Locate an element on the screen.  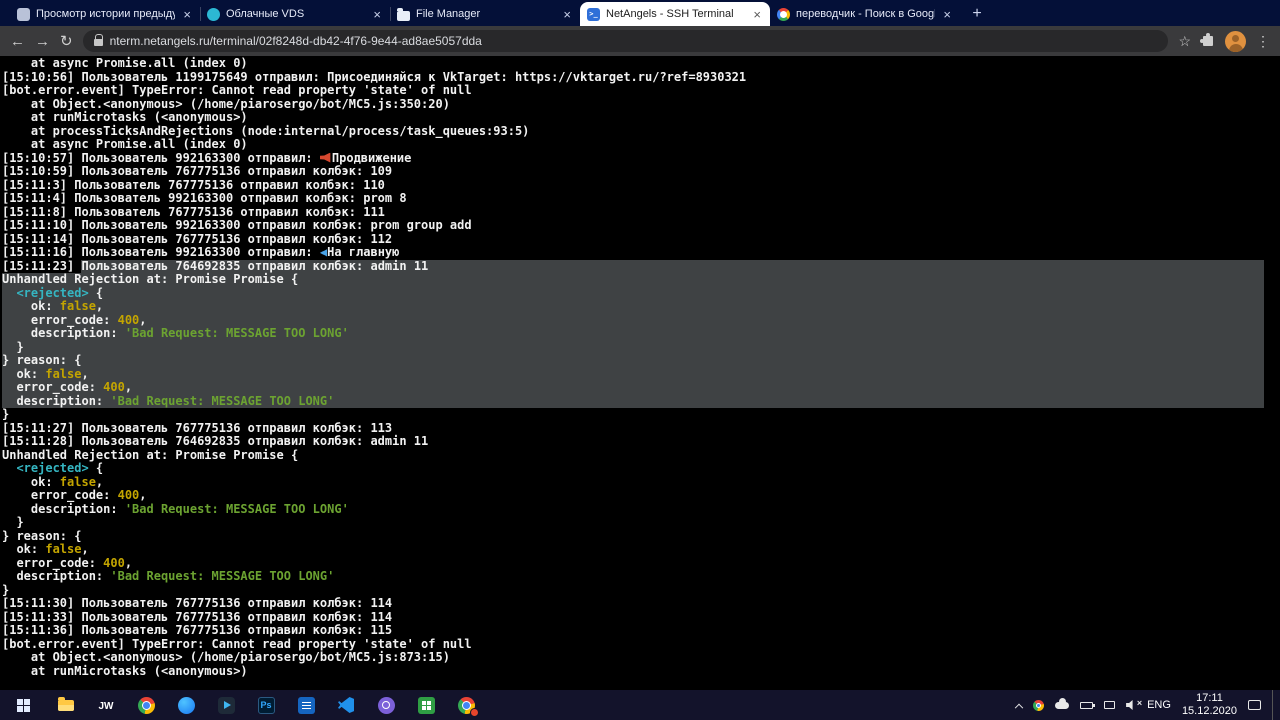
new-tab-button: + is located at coordinates (977, 14).